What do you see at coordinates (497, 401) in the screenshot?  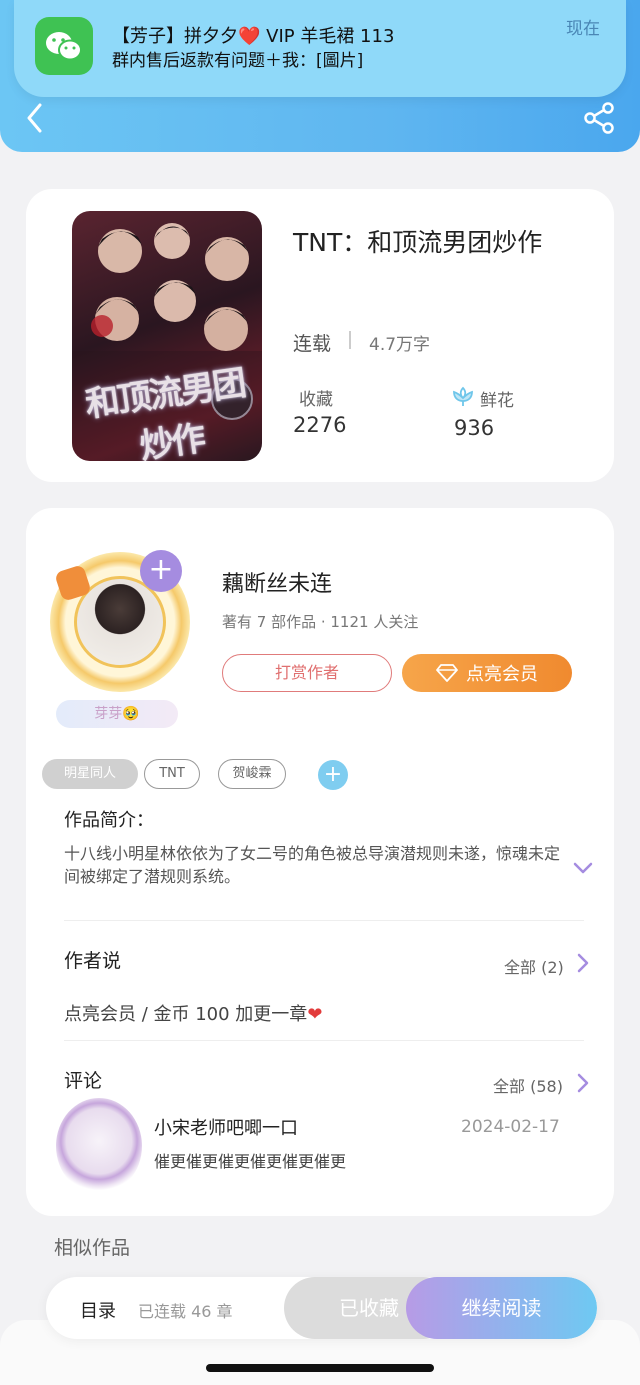 I see `flowers-label: 鲜花` at bounding box center [497, 401].